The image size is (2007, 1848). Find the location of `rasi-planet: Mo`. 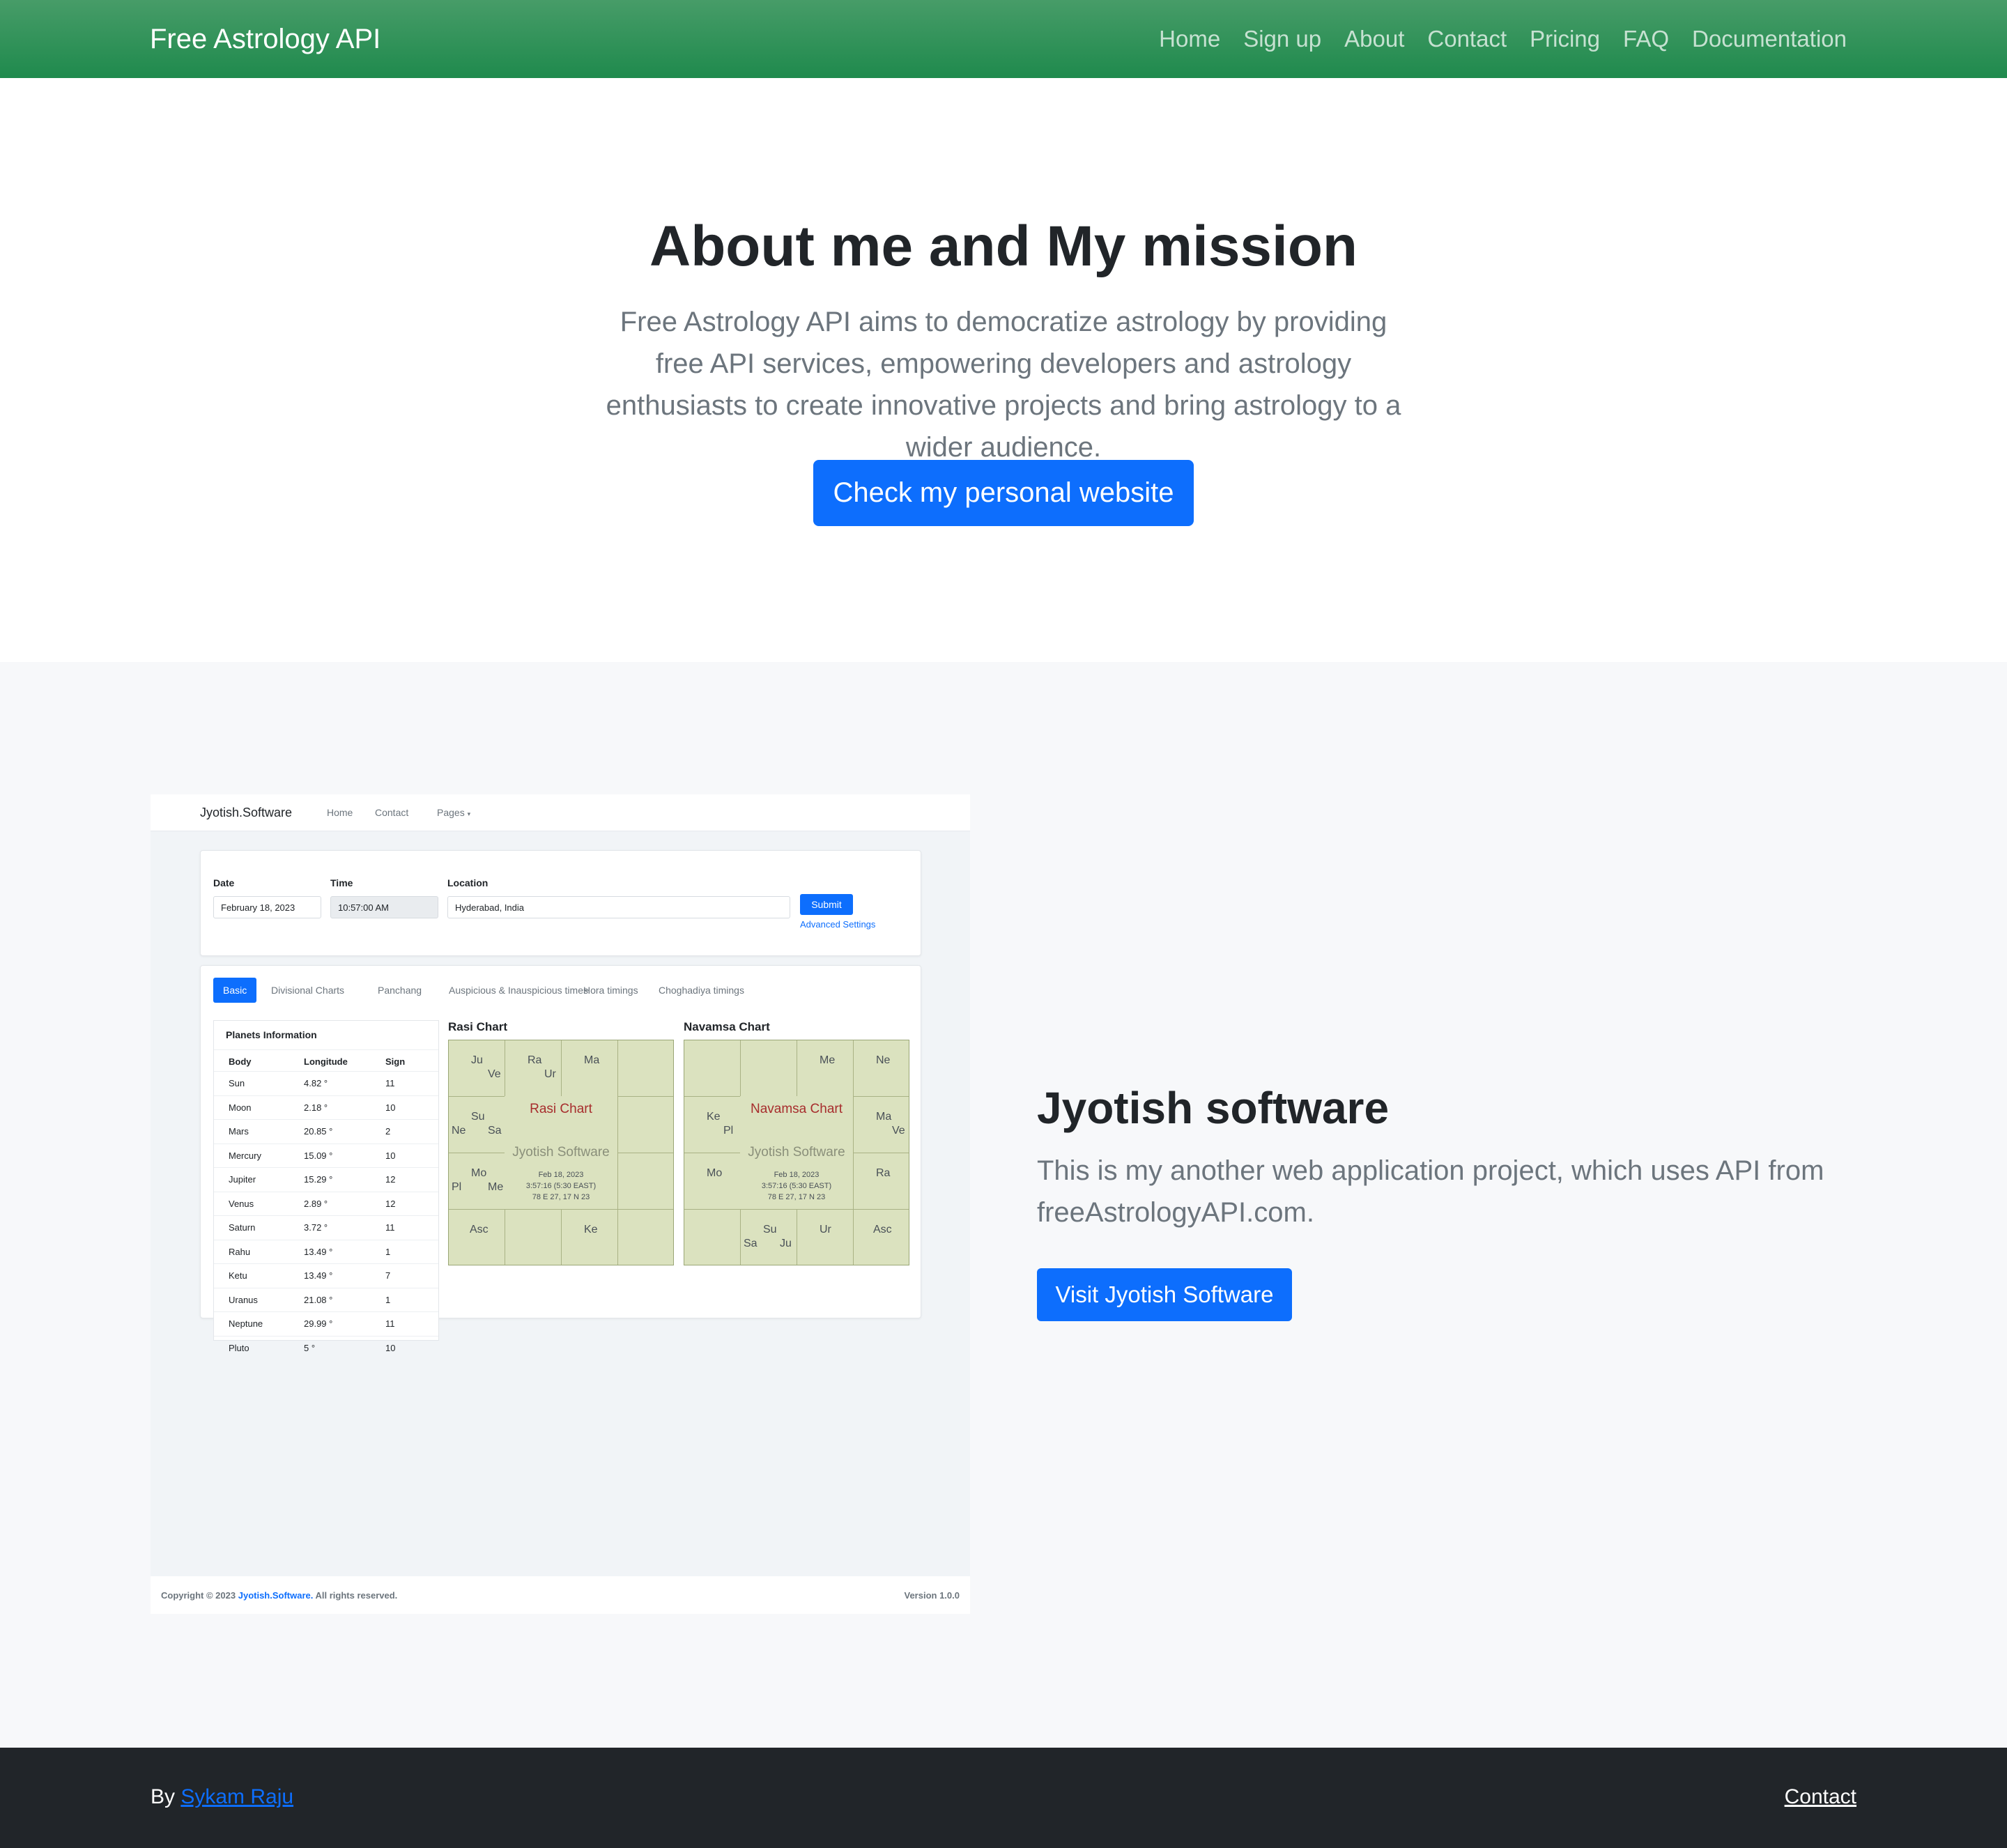

rasi-planet: Mo is located at coordinates (479, 1173).